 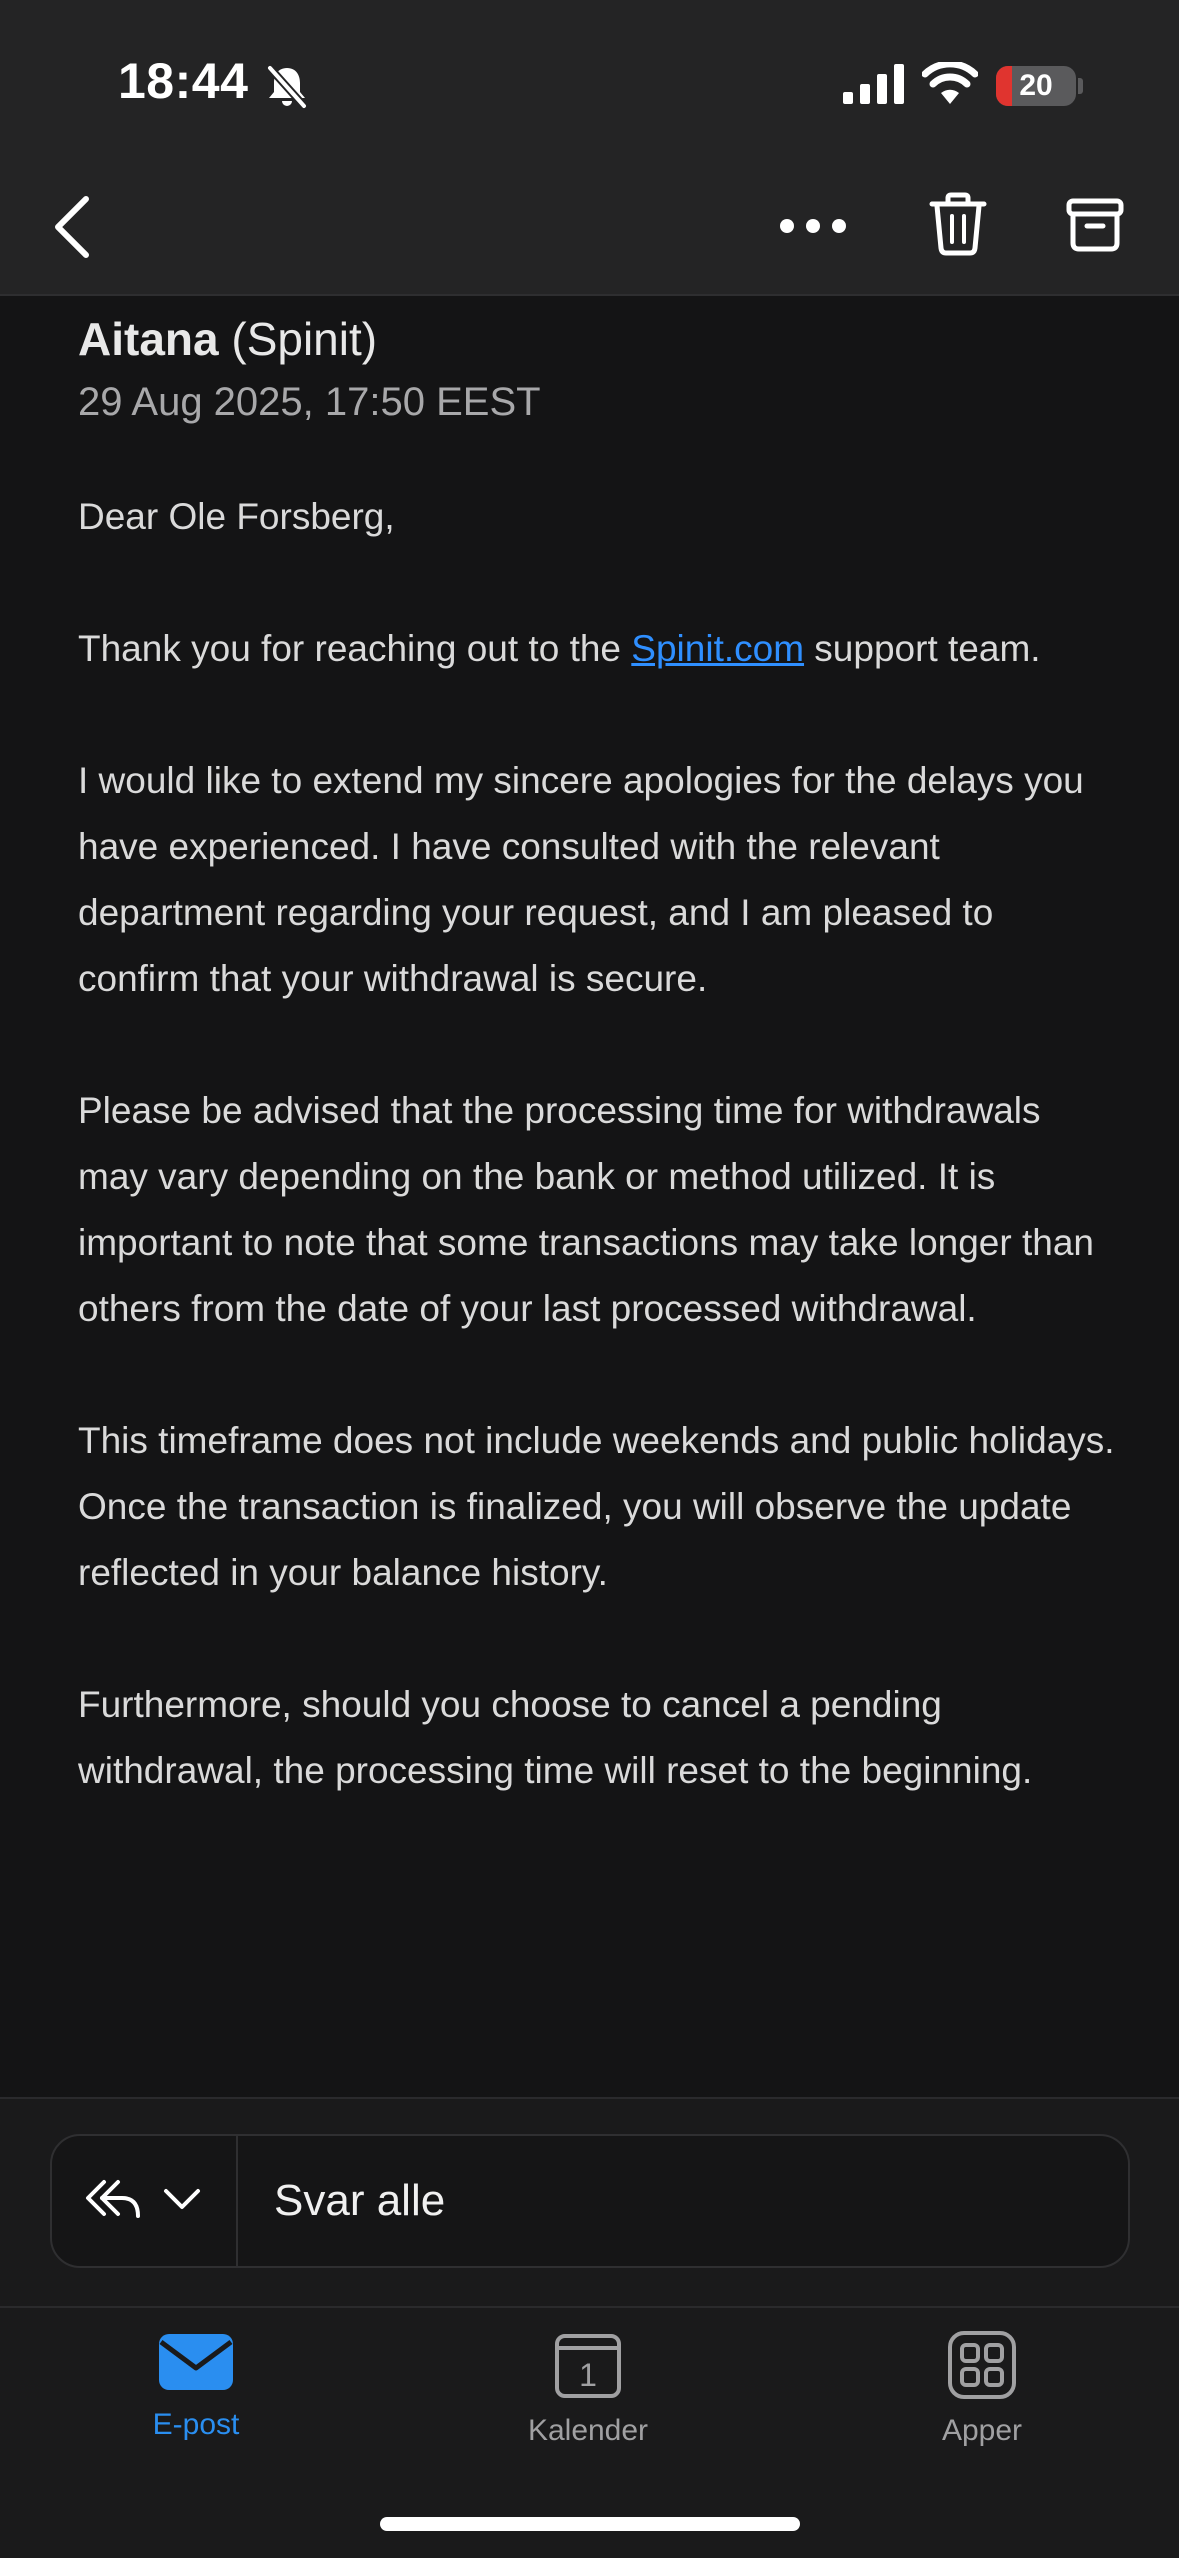 What do you see at coordinates (588, 2430) in the screenshot?
I see `tab-calendar-label: Kalender` at bounding box center [588, 2430].